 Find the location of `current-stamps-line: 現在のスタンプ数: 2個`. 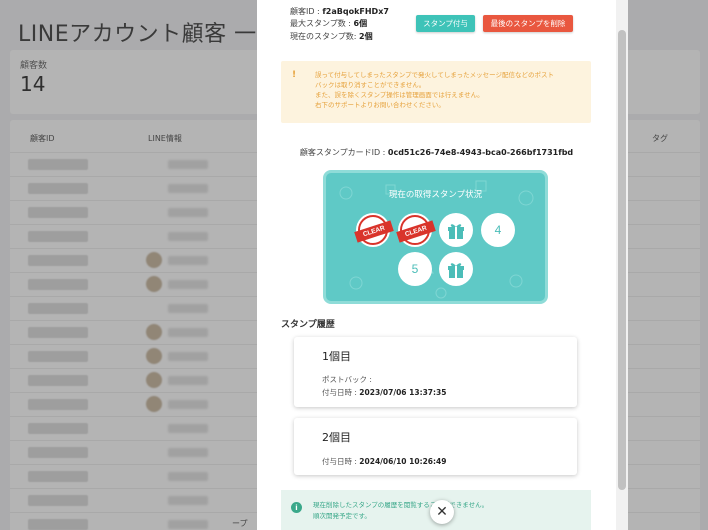

current-stamps-line: 現在のスタンプ数: 2個 is located at coordinates (331, 36).